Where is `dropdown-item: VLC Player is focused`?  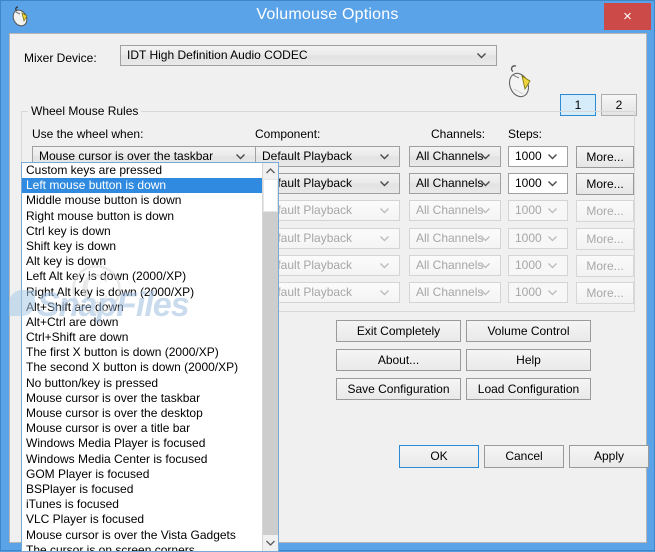
dropdown-item: VLC Player is focused is located at coordinates (150, 519).